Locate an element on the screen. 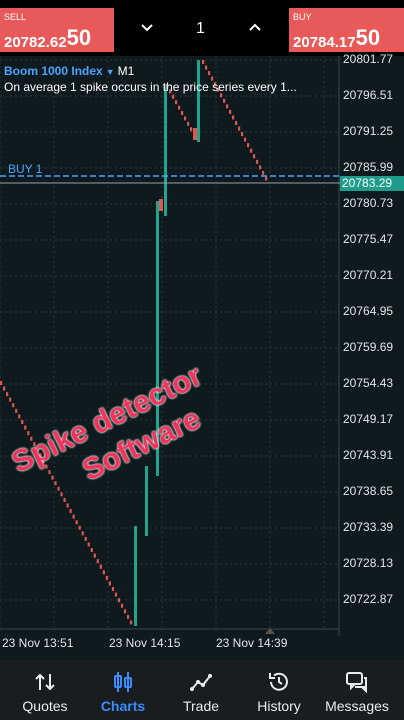 Image resolution: width=404 pixels, height=720 pixels. price-scale-label: 20775.47 is located at coordinates (368, 239).